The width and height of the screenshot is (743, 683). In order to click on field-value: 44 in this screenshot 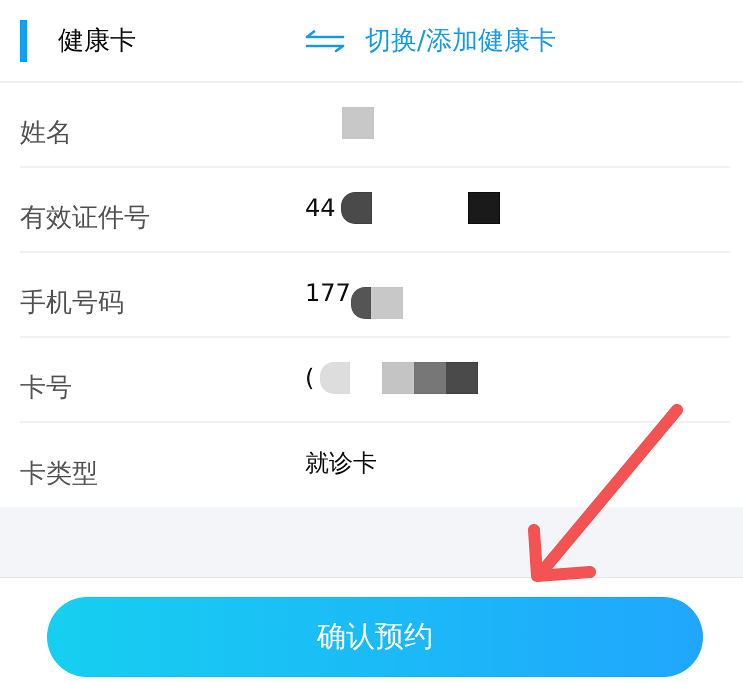, I will do `click(320, 208)`.